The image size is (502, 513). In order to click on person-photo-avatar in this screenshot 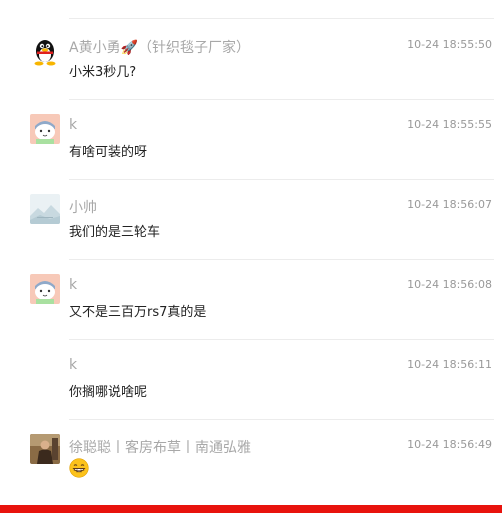, I will do `click(45, 449)`.